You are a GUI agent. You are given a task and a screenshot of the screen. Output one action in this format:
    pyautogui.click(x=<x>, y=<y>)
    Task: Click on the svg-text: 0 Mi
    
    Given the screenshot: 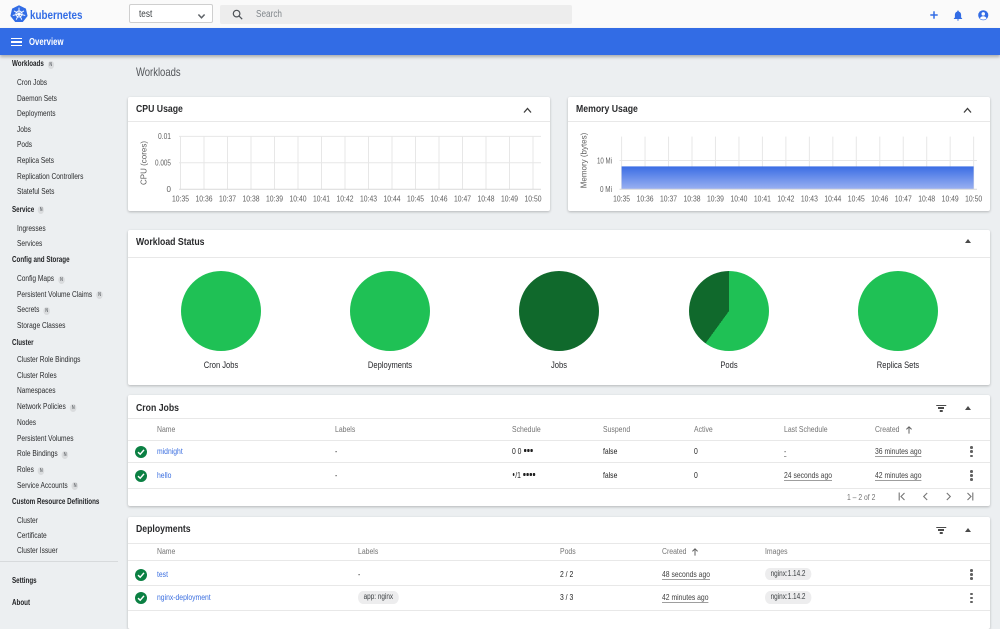 What is the action you would take?
    pyautogui.click(x=606, y=189)
    